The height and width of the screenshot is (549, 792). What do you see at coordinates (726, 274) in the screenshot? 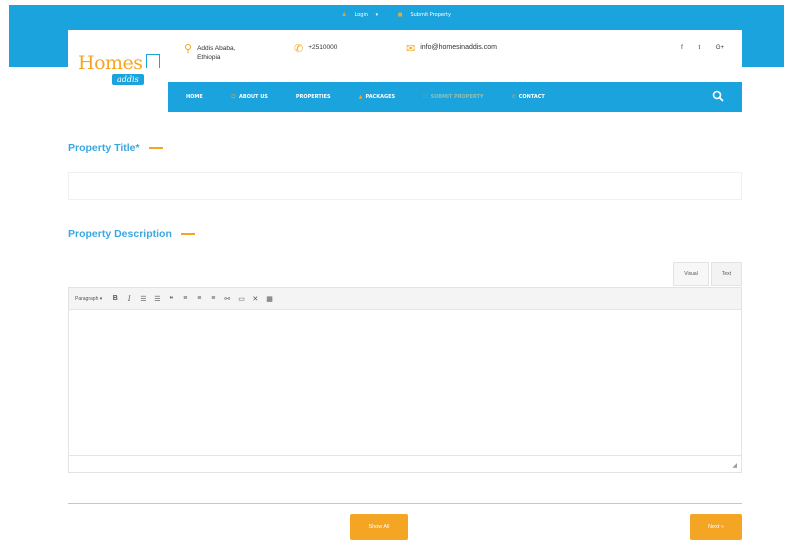
I see `tab-text: Text` at bounding box center [726, 274].